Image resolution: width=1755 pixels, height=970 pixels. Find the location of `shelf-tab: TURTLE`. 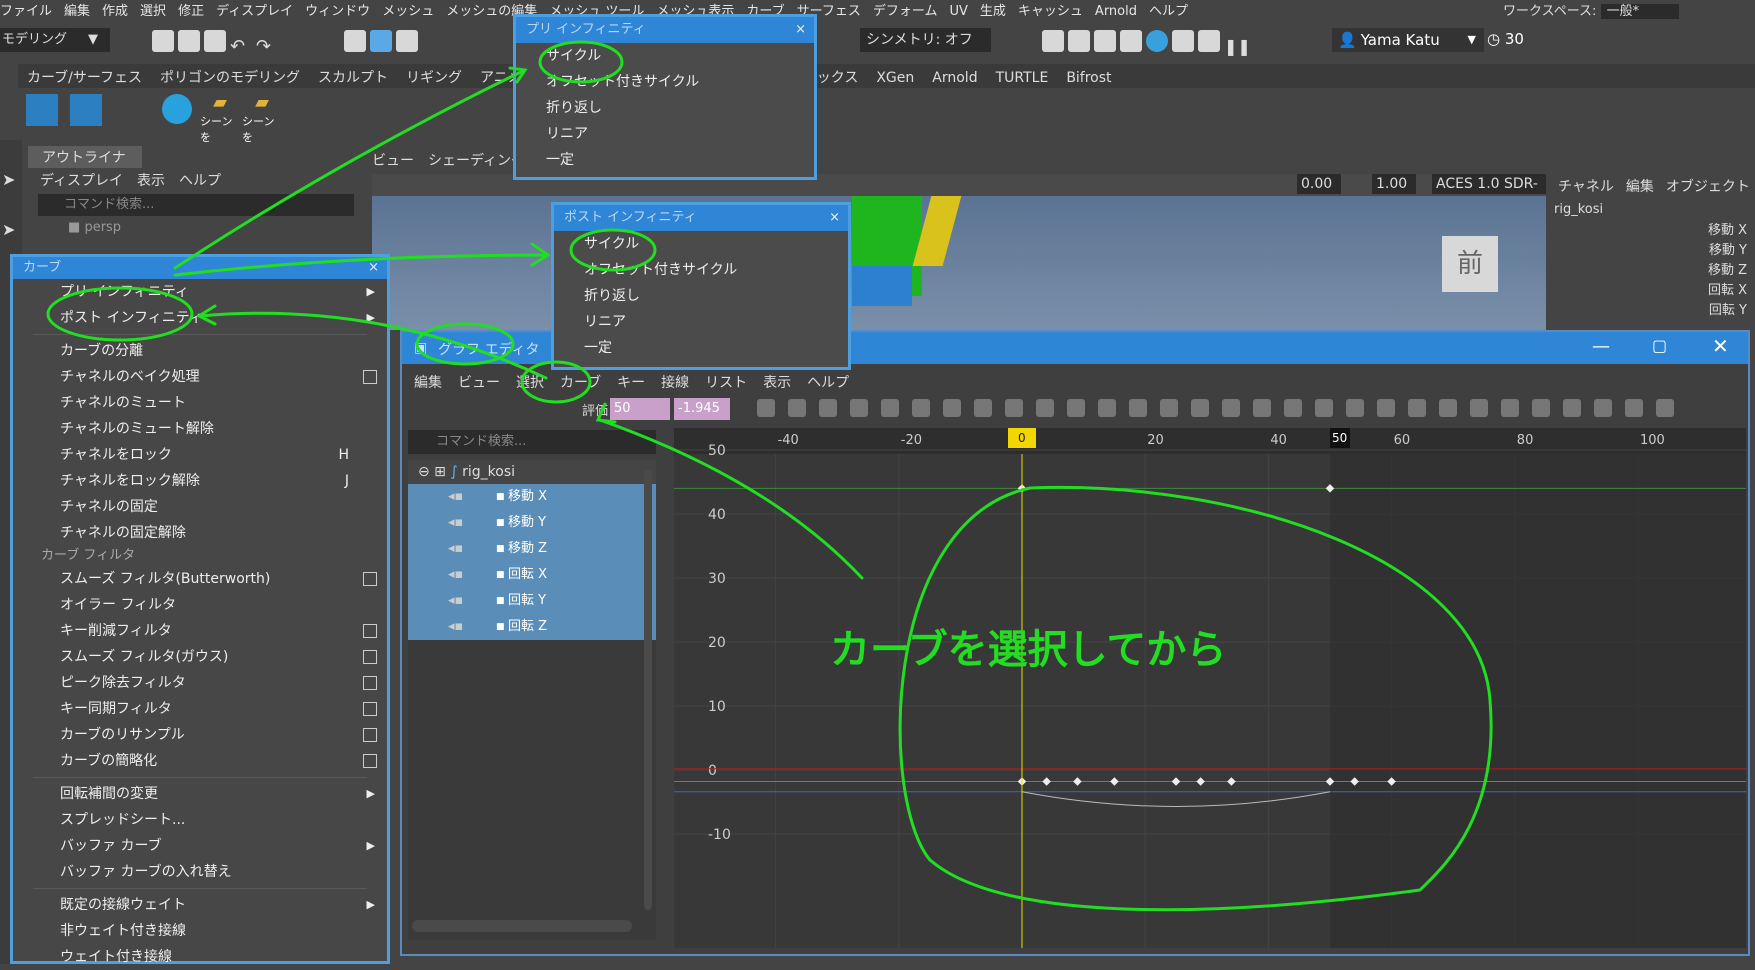

shelf-tab: TURTLE is located at coordinates (1022, 78).